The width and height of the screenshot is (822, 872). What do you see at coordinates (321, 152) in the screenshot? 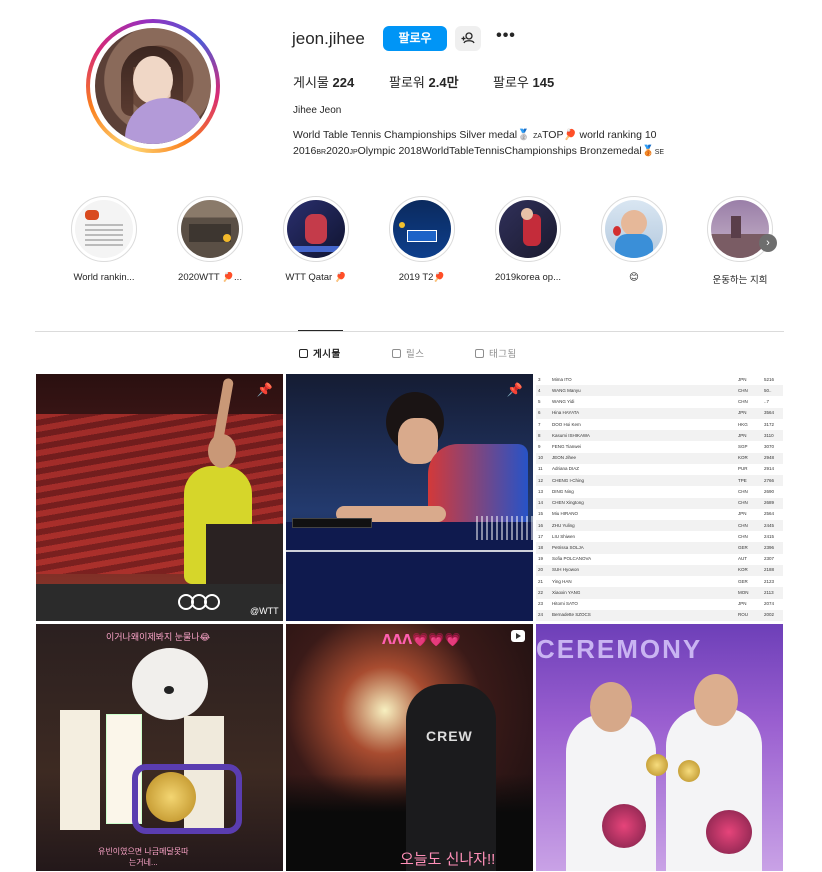
I see `flag-br: BR` at bounding box center [321, 152].